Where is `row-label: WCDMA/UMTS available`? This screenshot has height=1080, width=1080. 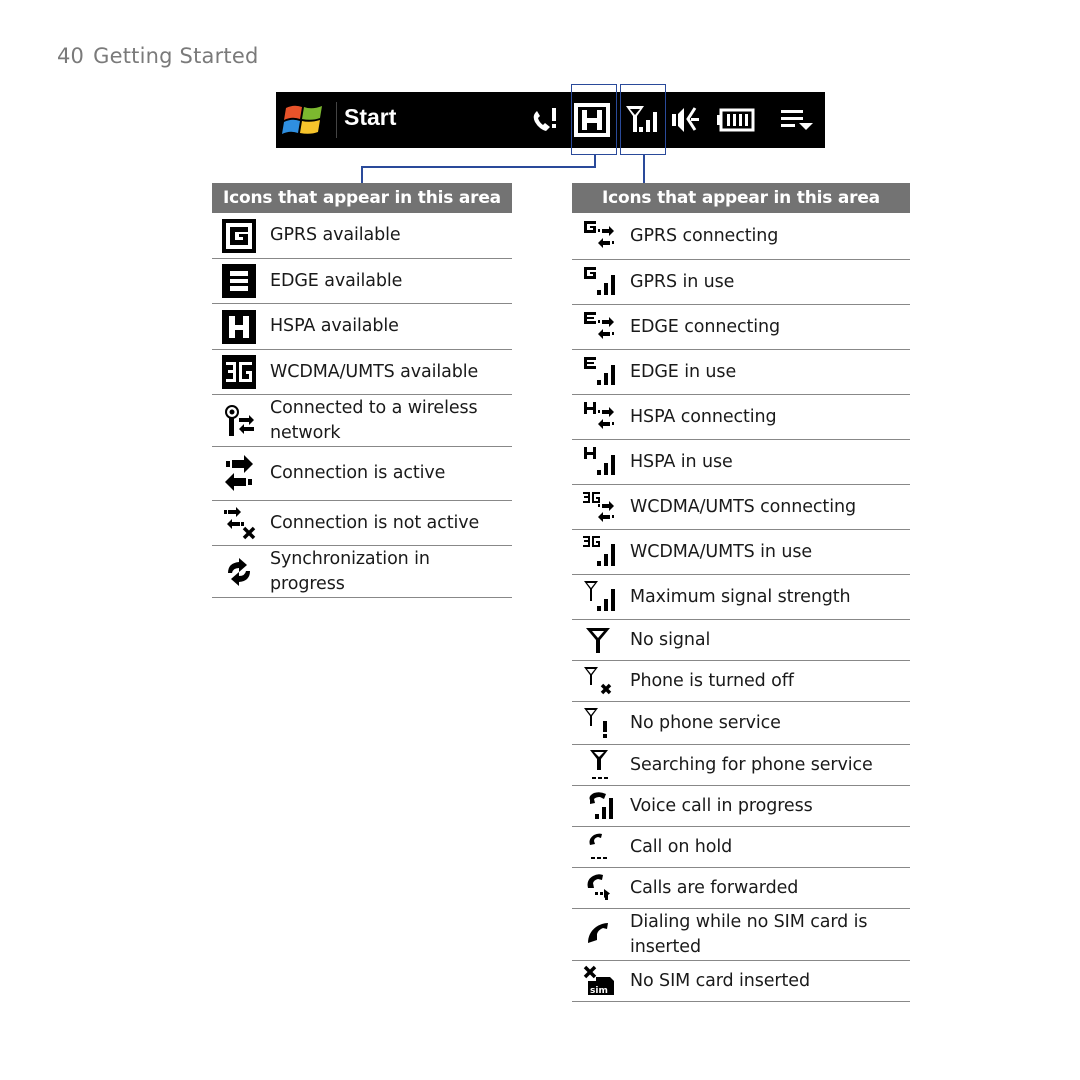
row-label: WCDMA/UMTS available is located at coordinates (374, 371).